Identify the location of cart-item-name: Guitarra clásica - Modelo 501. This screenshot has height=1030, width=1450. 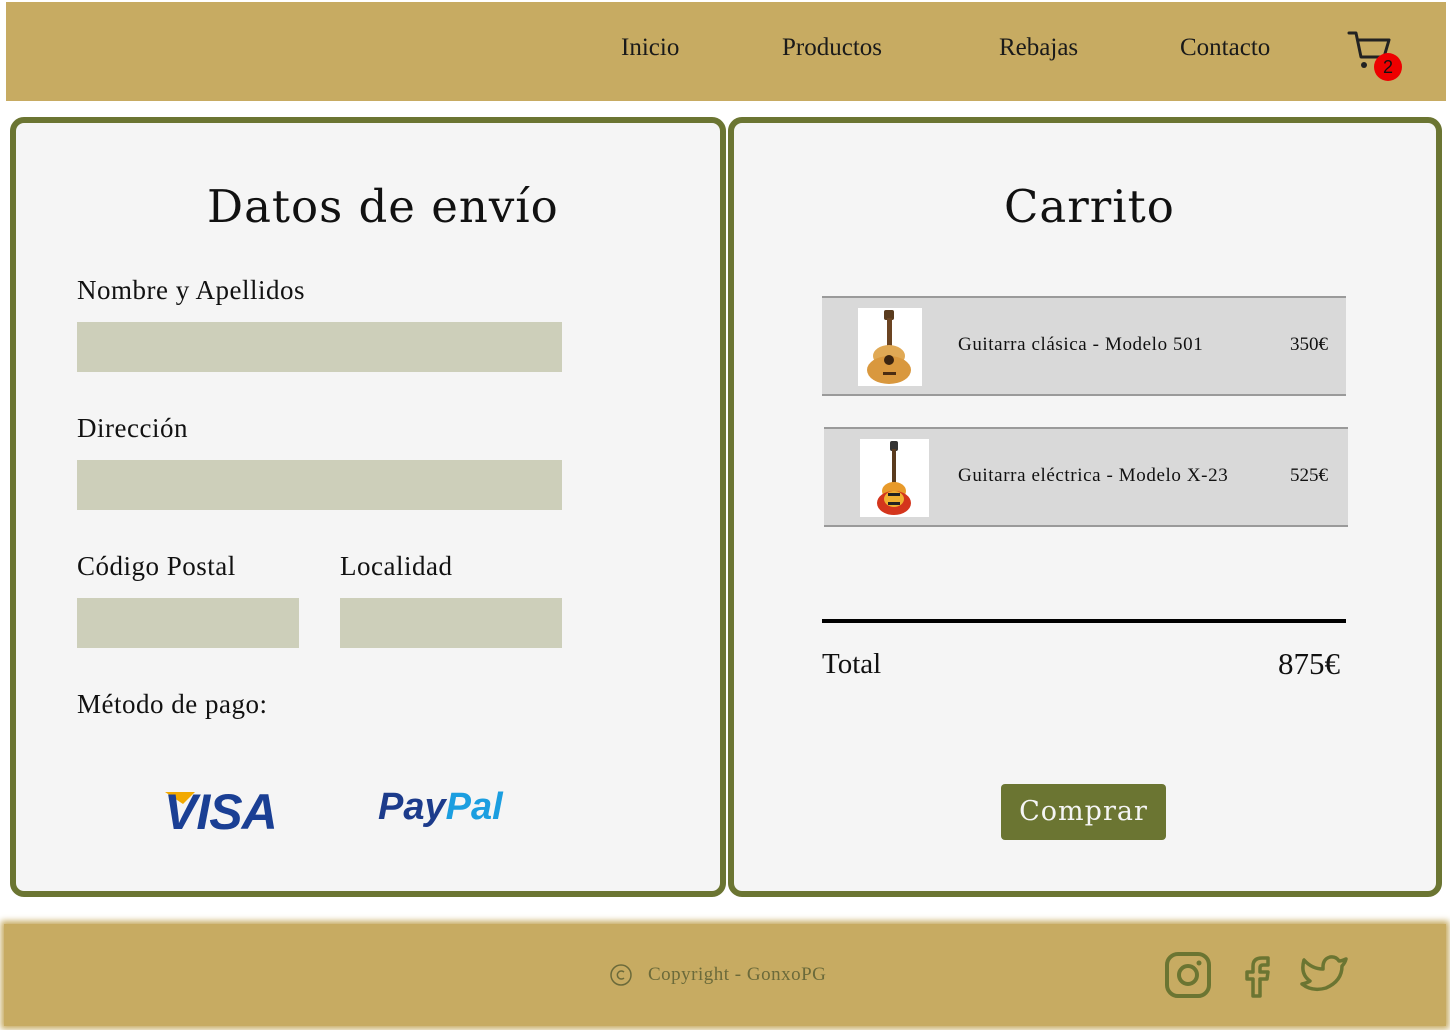
(1081, 344).